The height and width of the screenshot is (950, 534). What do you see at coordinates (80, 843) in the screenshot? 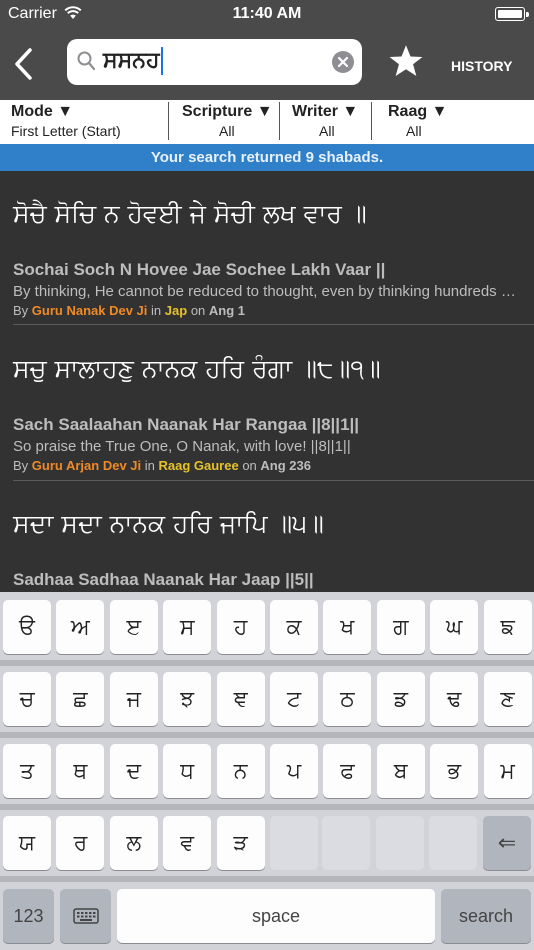
I see `keyboard-key: ਰ` at bounding box center [80, 843].